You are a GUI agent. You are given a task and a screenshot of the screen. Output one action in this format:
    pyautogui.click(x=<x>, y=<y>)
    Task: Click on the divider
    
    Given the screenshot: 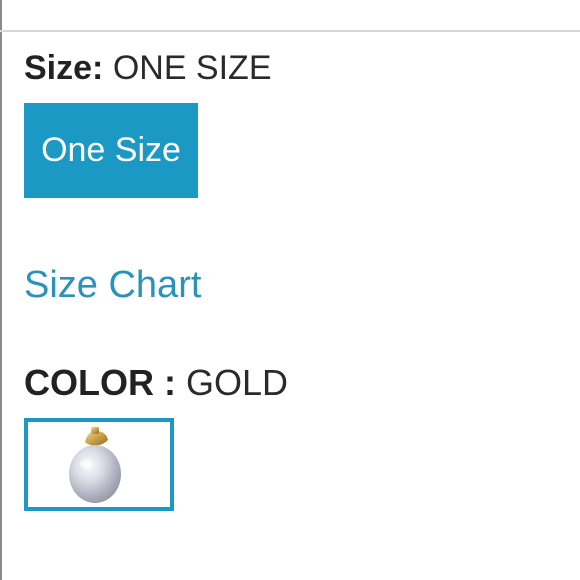 What is the action you would take?
    pyautogui.click(x=290, y=31)
    